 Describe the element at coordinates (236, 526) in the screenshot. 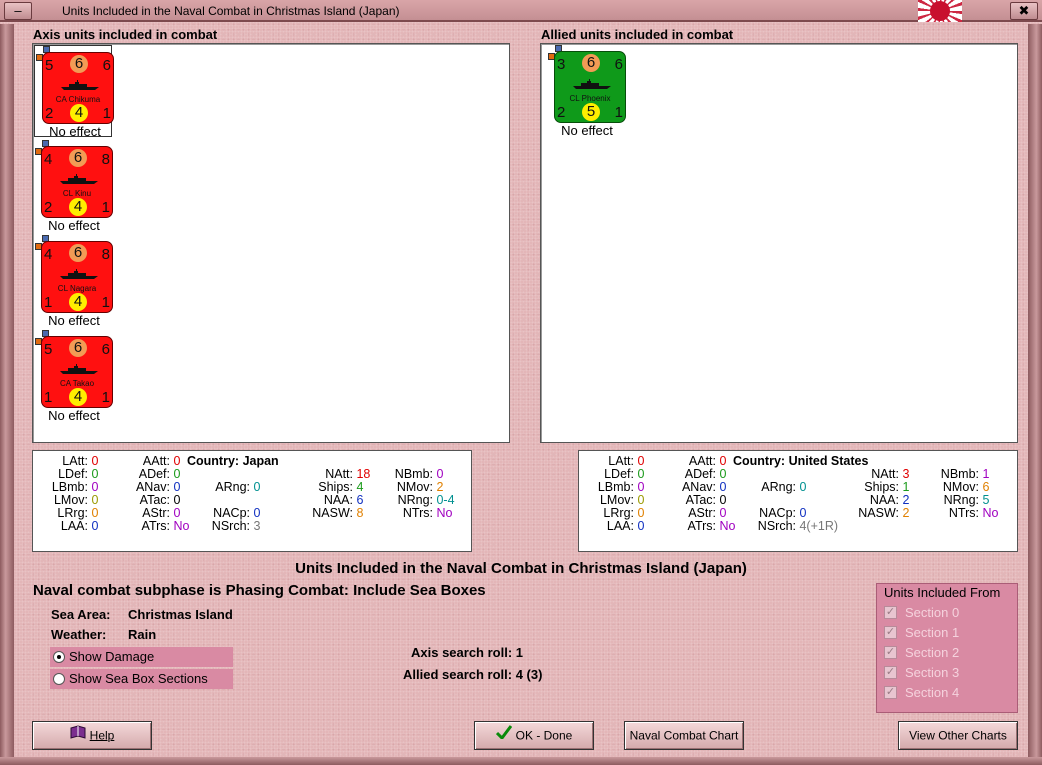

I see `stat-nsrch: NSrch: 3` at that location.